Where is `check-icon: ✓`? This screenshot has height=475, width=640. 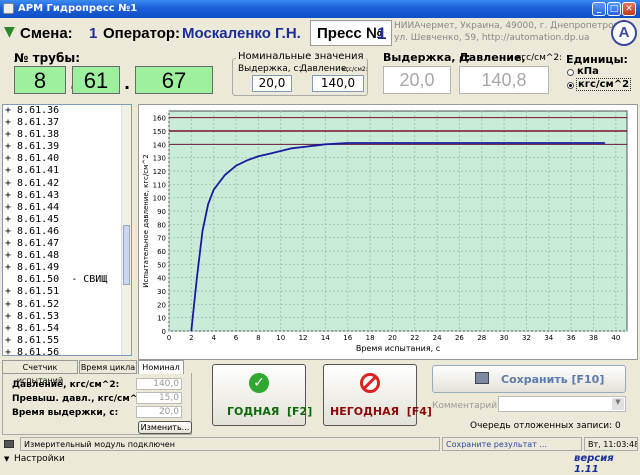
check-icon: ✓ is located at coordinates (259, 383).